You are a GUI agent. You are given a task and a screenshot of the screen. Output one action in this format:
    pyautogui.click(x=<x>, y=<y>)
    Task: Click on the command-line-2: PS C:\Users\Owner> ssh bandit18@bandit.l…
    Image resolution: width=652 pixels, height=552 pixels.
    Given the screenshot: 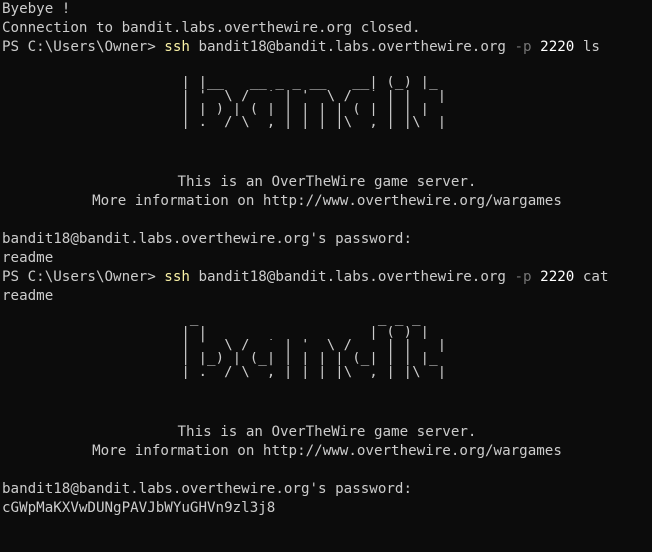 What is the action you would take?
    pyautogui.click(x=327, y=277)
    